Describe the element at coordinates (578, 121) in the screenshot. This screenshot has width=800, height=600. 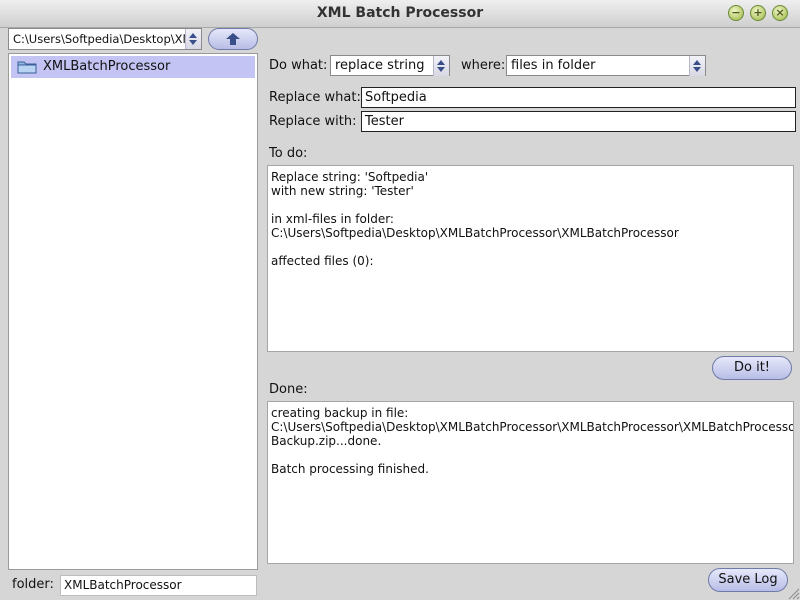
I see `replace-with-field: Tester` at that location.